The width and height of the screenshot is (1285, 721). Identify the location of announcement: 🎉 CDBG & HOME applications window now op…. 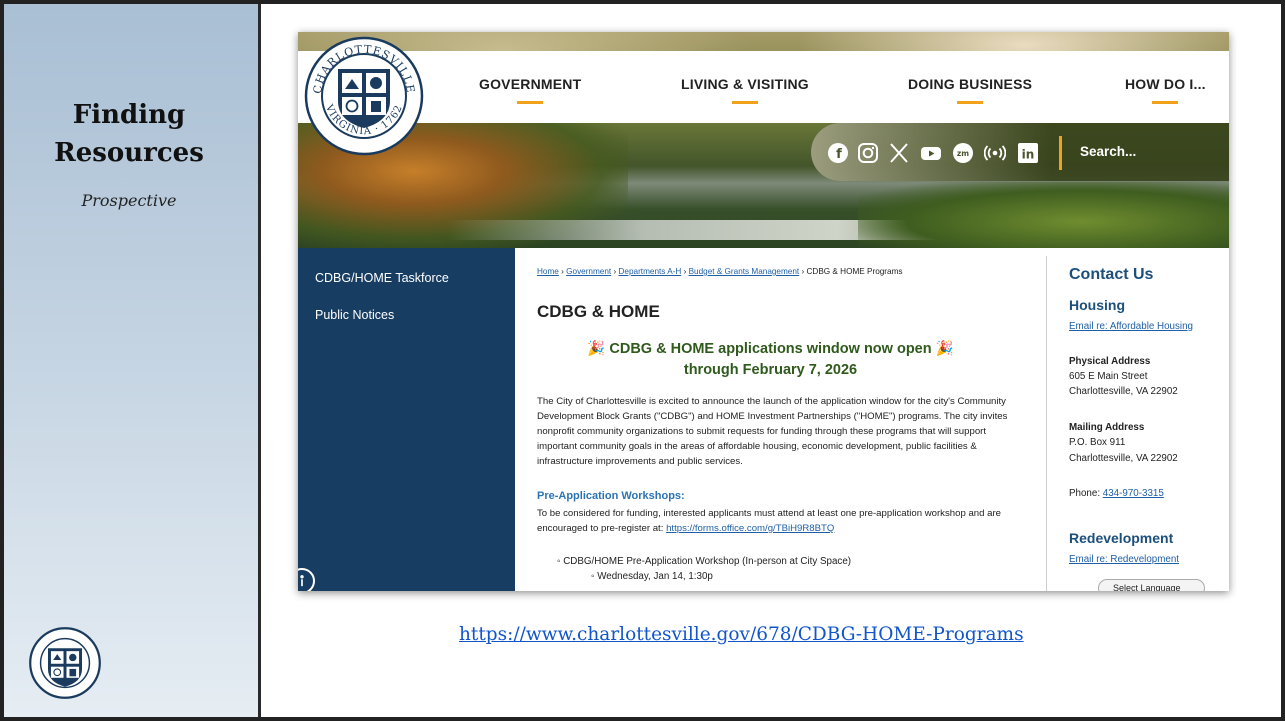
(770, 360).